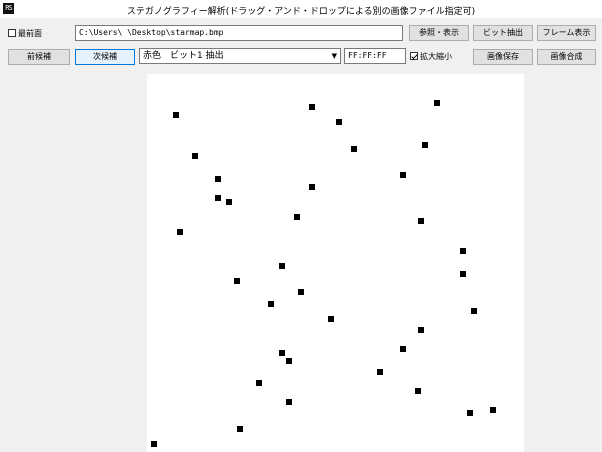 The height and width of the screenshot is (452, 602). What do you see at coordinates (239, 33) in the screenshot?
I see `file-path-field: C:\Users\ \Desktop\starmap.bmp` at bounding box center [239, 33].